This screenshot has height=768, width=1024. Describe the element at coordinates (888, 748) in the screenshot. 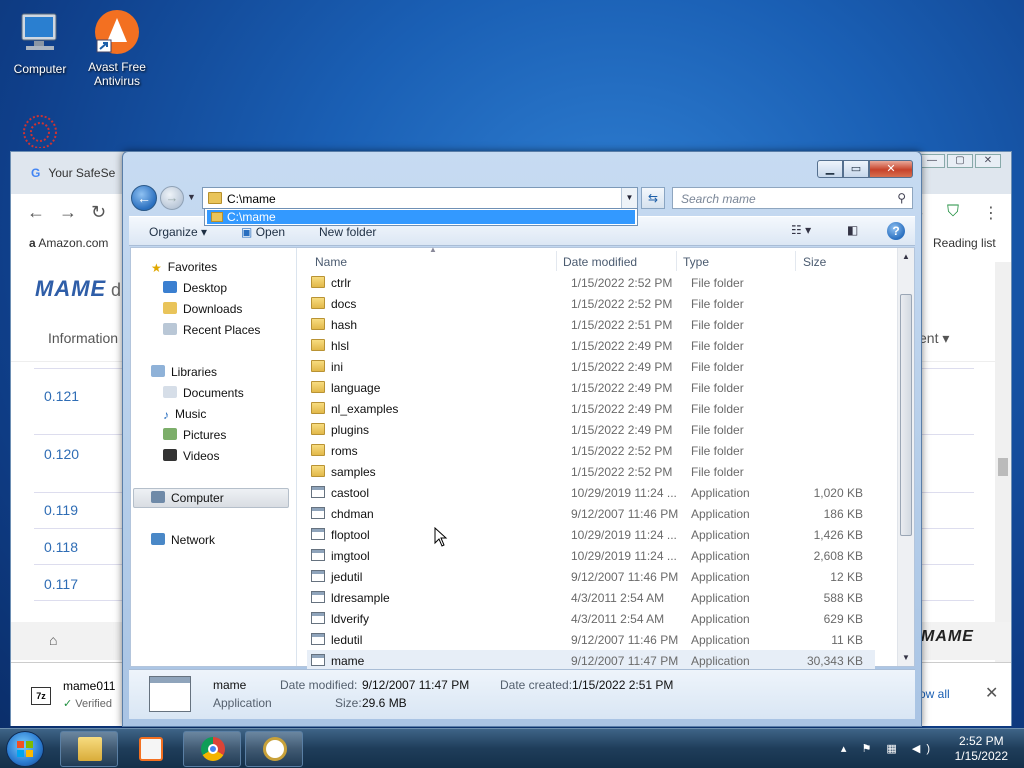

I see `system-tray: ▴ ⚑ ▦ ◀)` at that location.